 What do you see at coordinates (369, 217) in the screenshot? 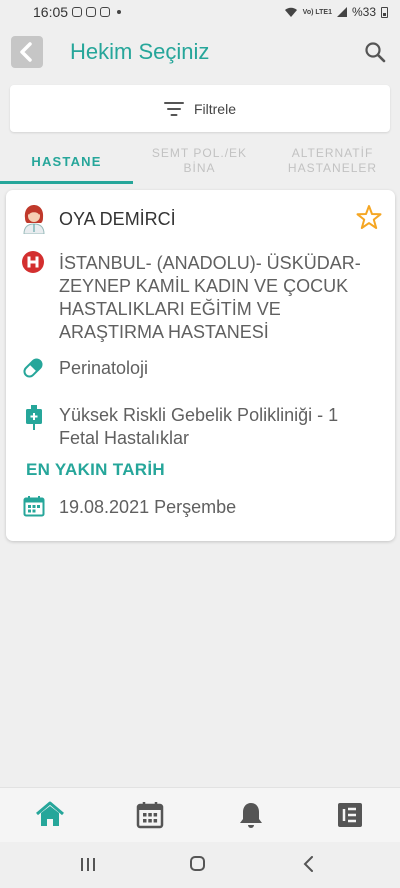
I see `favorite-star-icon` at bounding box center [369, 217].